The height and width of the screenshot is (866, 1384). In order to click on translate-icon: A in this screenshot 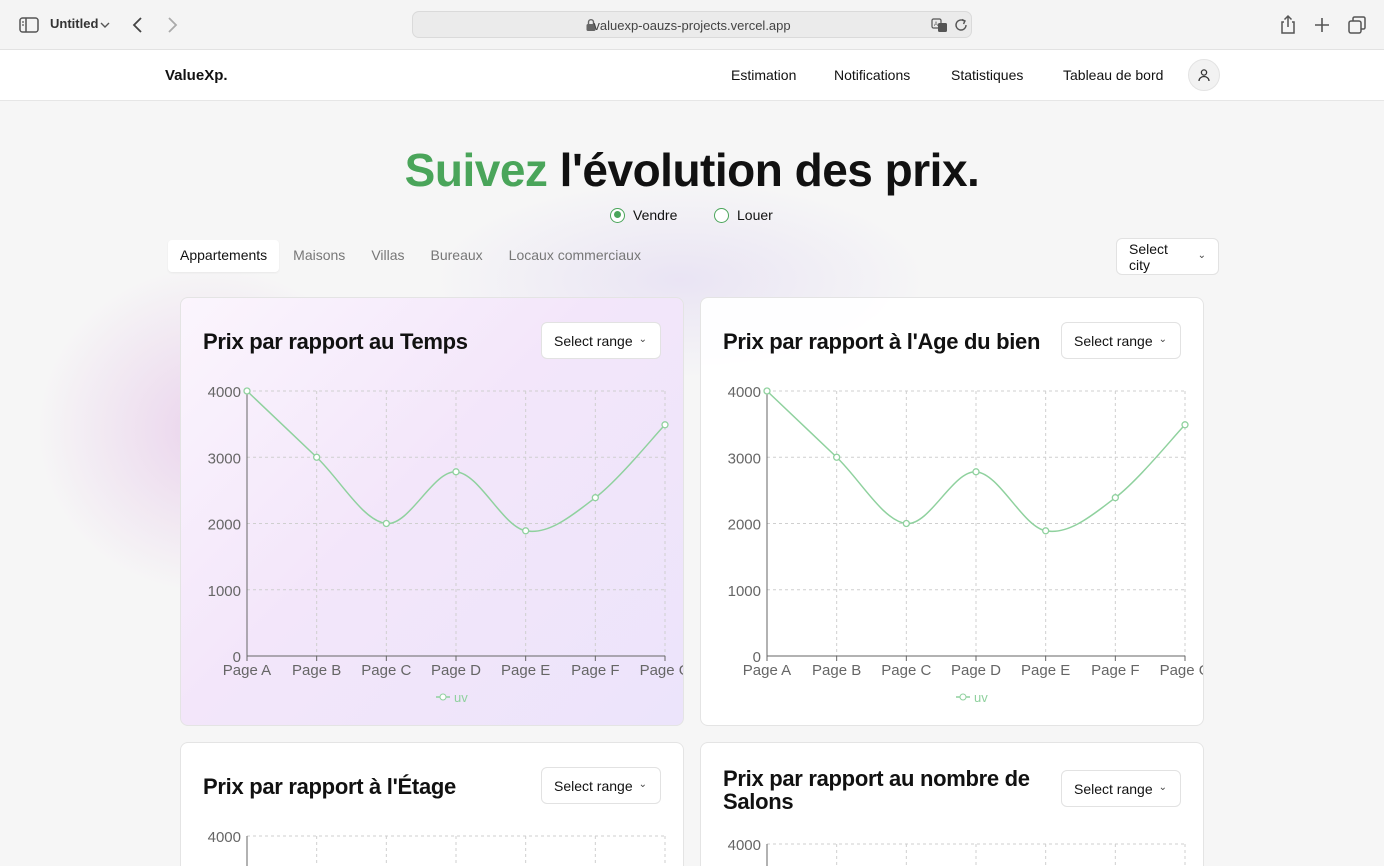, I will do `click(940, 25)`.